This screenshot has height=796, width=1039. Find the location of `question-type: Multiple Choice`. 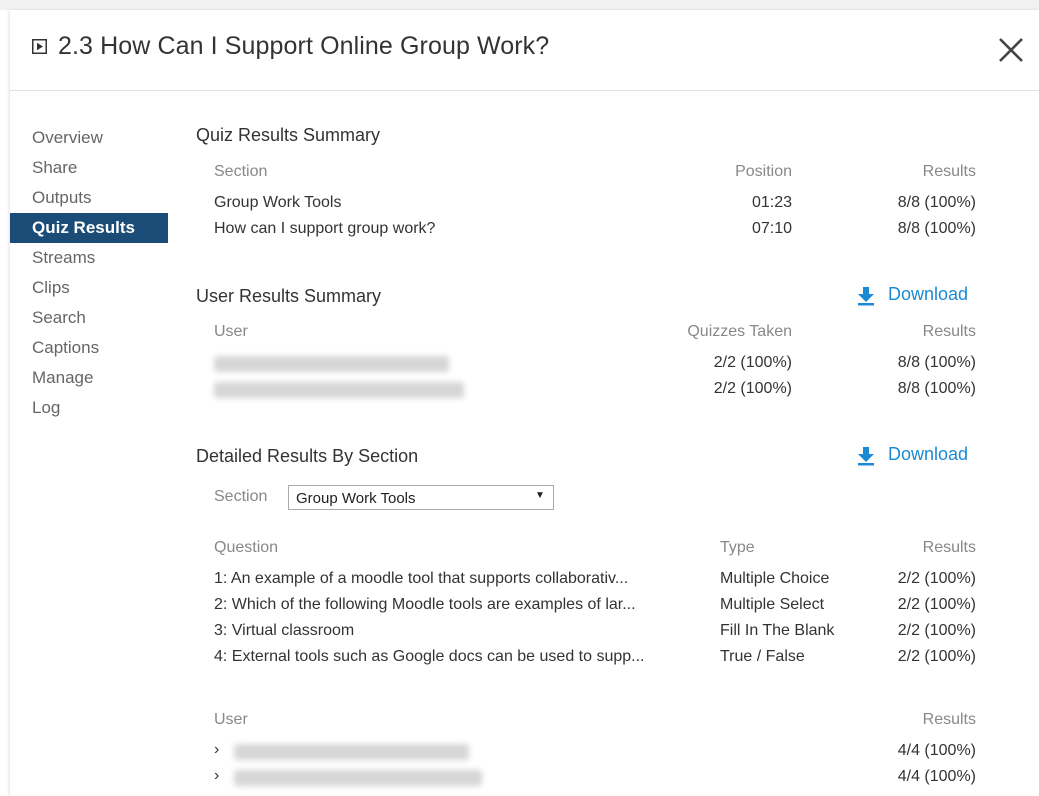

question-type: Multiple Choice is located at coordinates (775, 578).